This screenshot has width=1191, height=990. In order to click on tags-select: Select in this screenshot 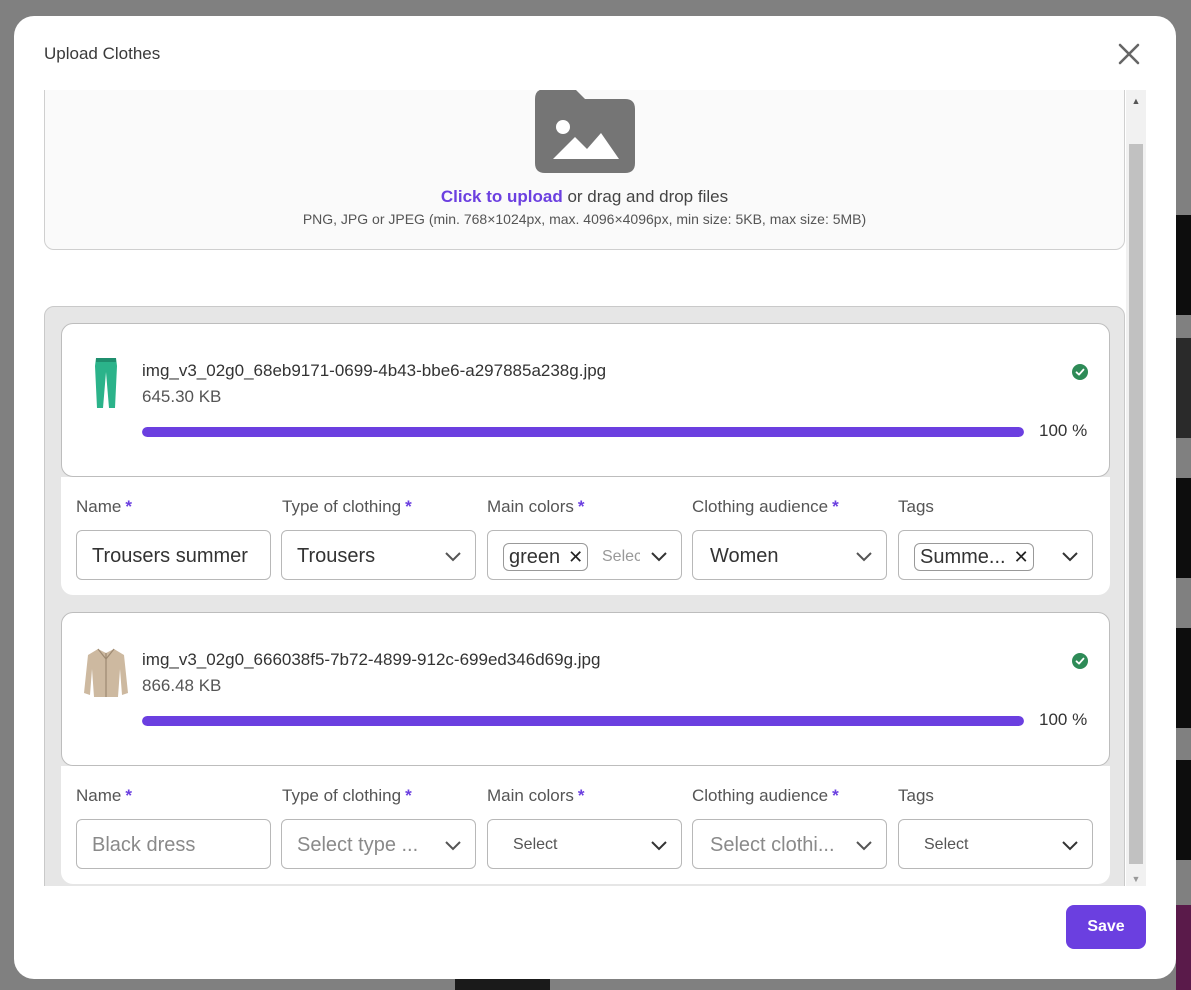, I will do `click(995, 844)`.